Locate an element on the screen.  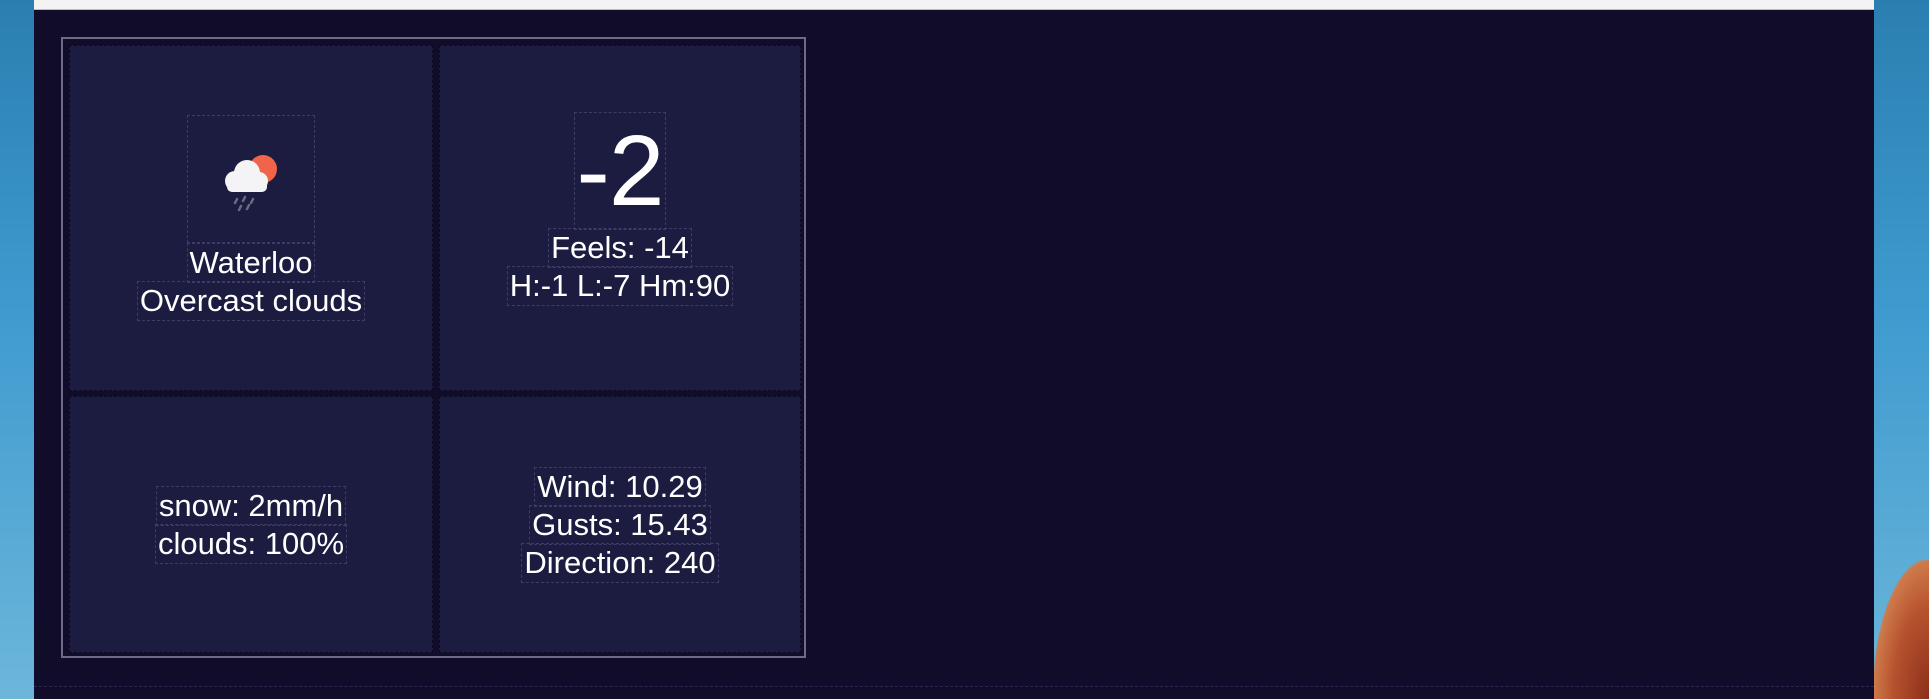
location-tile: Waterloo Overcast clouds is located at coordinates (251, 218).